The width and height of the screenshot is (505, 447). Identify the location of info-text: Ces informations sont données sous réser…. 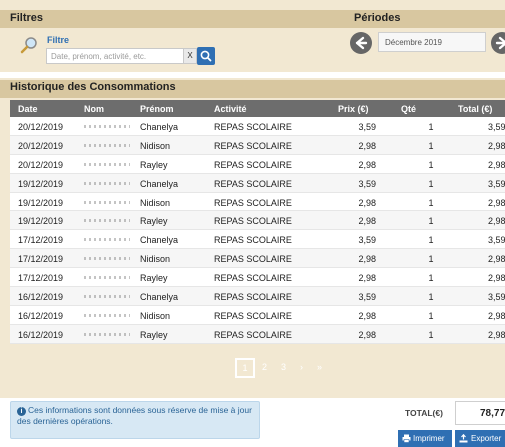
(134, 415).